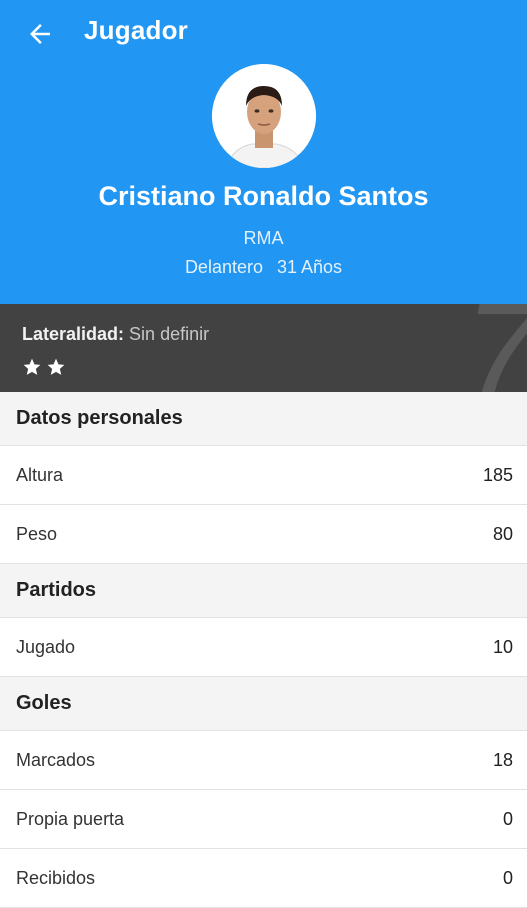  I want to click on list-item-played: Jugado 10, so click(263, 647).